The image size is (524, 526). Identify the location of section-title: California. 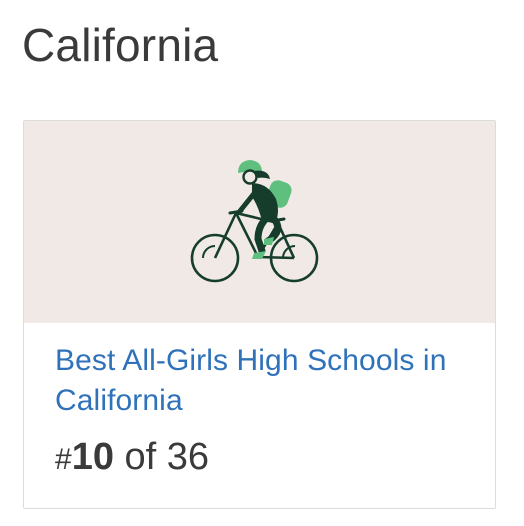
(120, 45).